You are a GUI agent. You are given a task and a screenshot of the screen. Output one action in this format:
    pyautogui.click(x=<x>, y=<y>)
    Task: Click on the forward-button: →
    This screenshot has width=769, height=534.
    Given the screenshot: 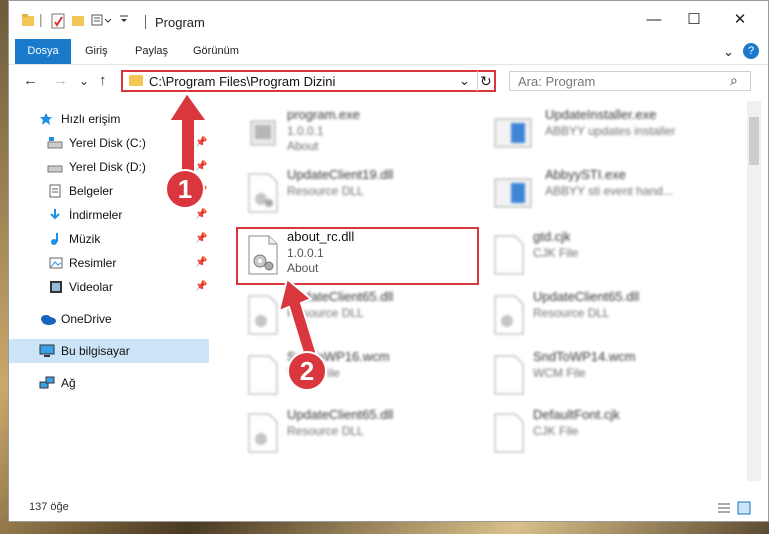 What is the action you would take?
    pyautogui.click(x=60, y=80)
    